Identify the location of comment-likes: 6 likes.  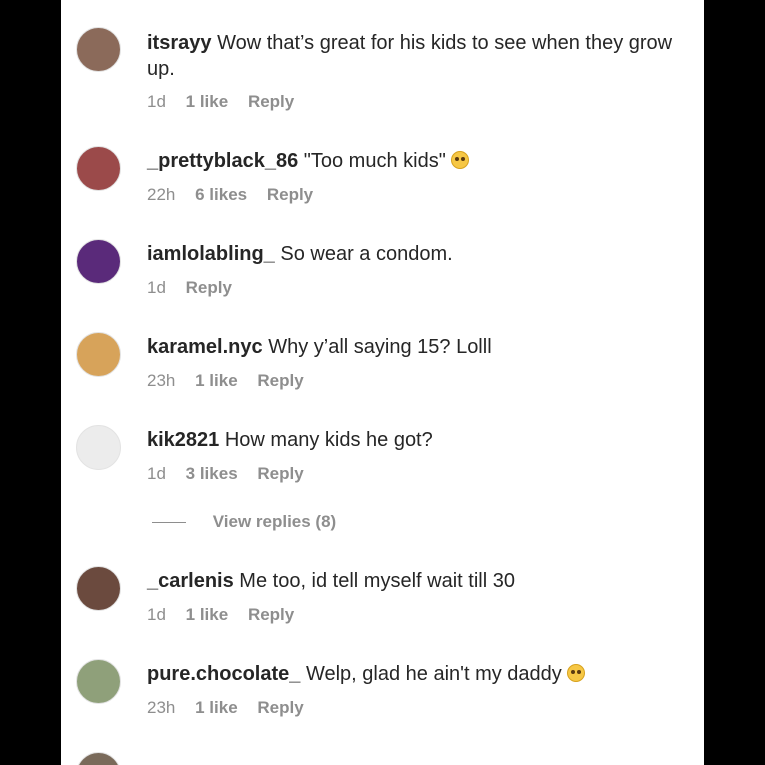
(221, 194).